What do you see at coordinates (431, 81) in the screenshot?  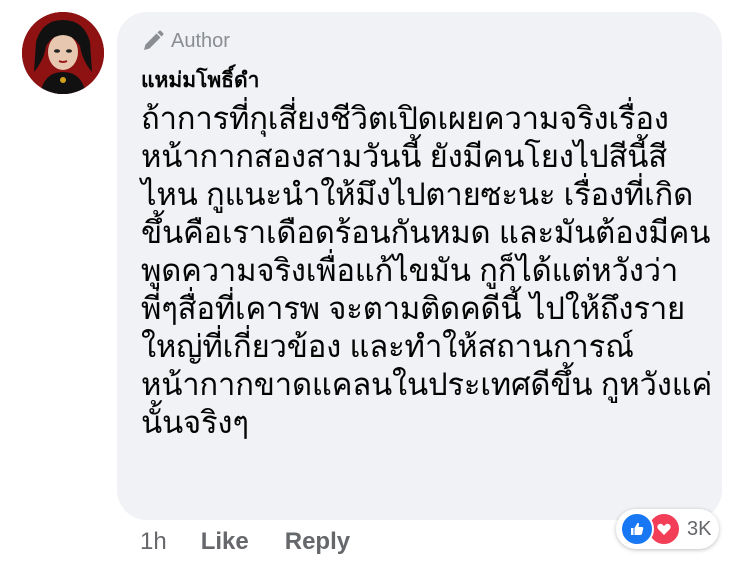 I see `author-name: แหม่มโพธิ์ดำ` at bounding box center [431, 81].